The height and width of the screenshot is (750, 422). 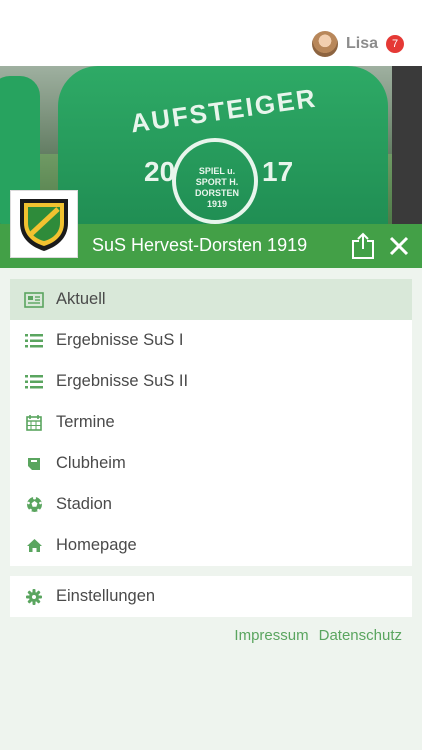 I want to click on soccer-ball-icon, so click(x=34, y=505).